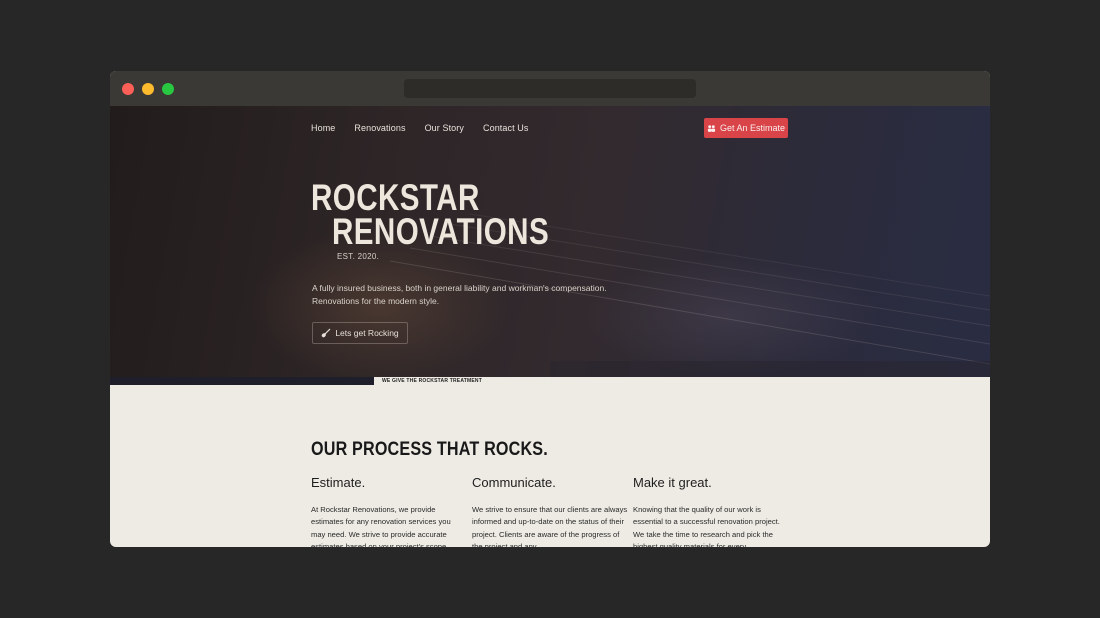 The width and height of the screenshot is (1100, 618). I want to click on maximize-window-button, so click(168, 89).